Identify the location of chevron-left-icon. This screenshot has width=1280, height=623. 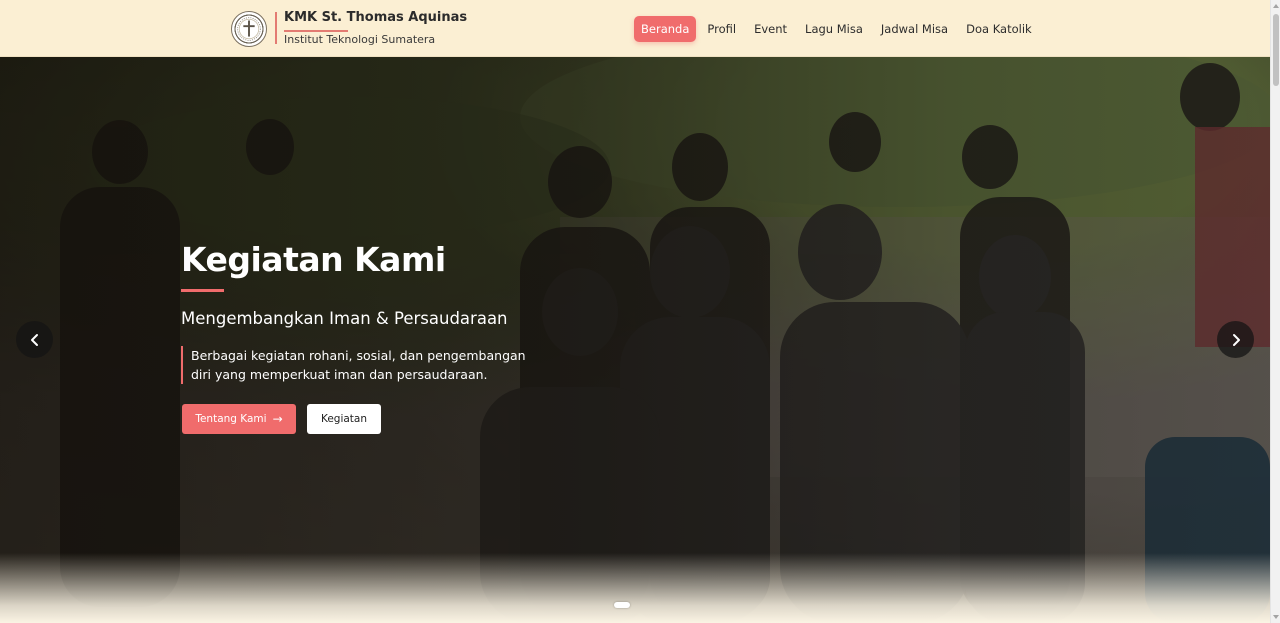
(34, 339).